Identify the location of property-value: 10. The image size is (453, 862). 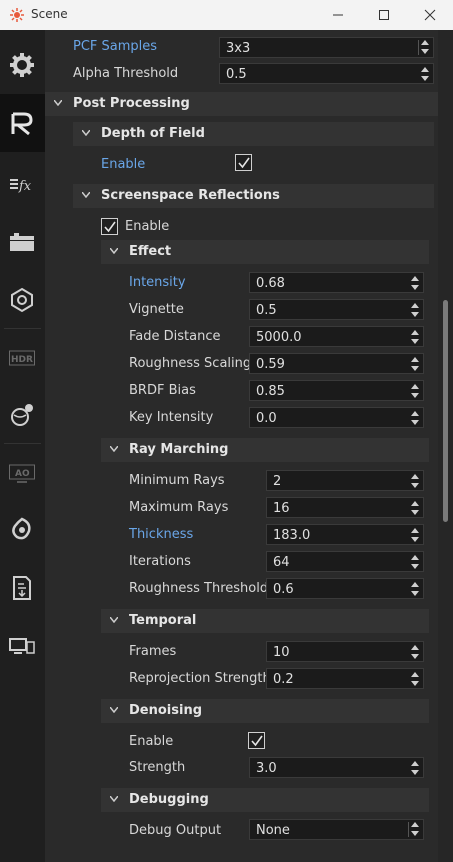
(281, 652).